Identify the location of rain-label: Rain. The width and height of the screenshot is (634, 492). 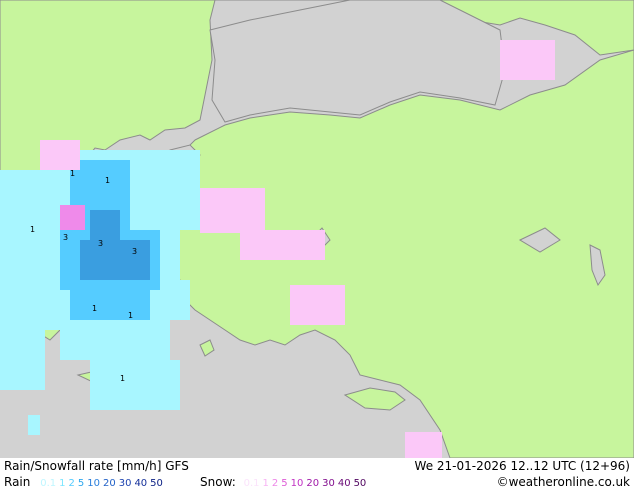
(17, 482).